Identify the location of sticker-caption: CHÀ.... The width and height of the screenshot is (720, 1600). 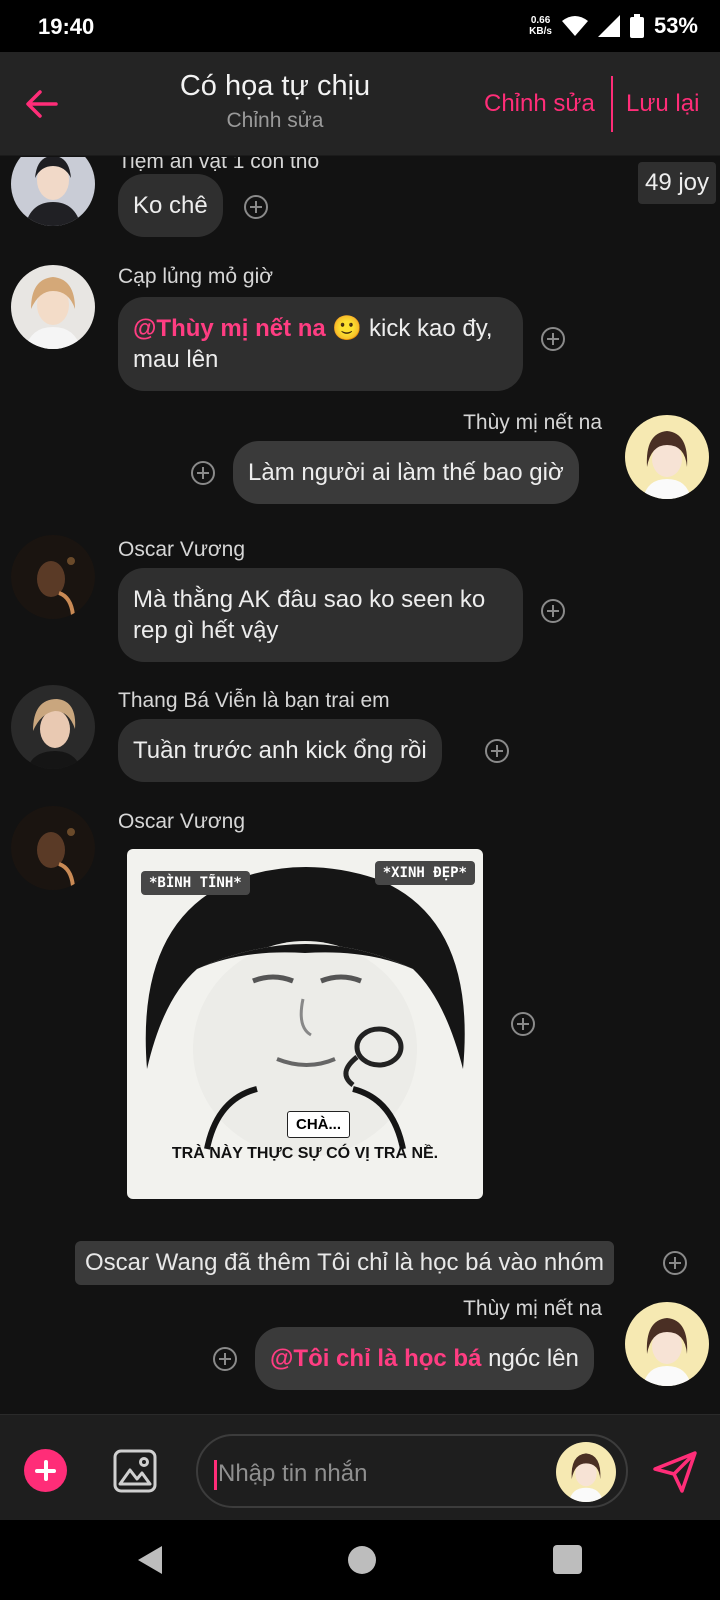
(318, 1124).